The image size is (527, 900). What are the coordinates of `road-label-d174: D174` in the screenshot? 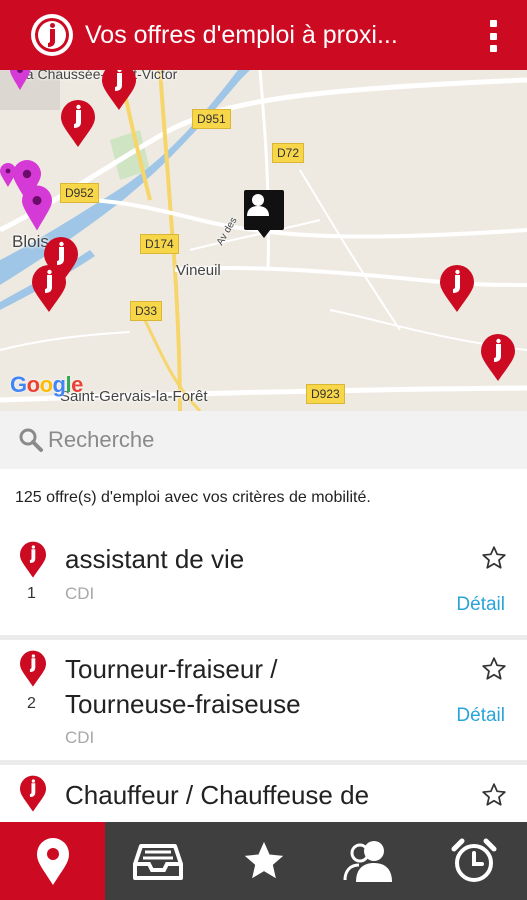 It's located at (159, 244).